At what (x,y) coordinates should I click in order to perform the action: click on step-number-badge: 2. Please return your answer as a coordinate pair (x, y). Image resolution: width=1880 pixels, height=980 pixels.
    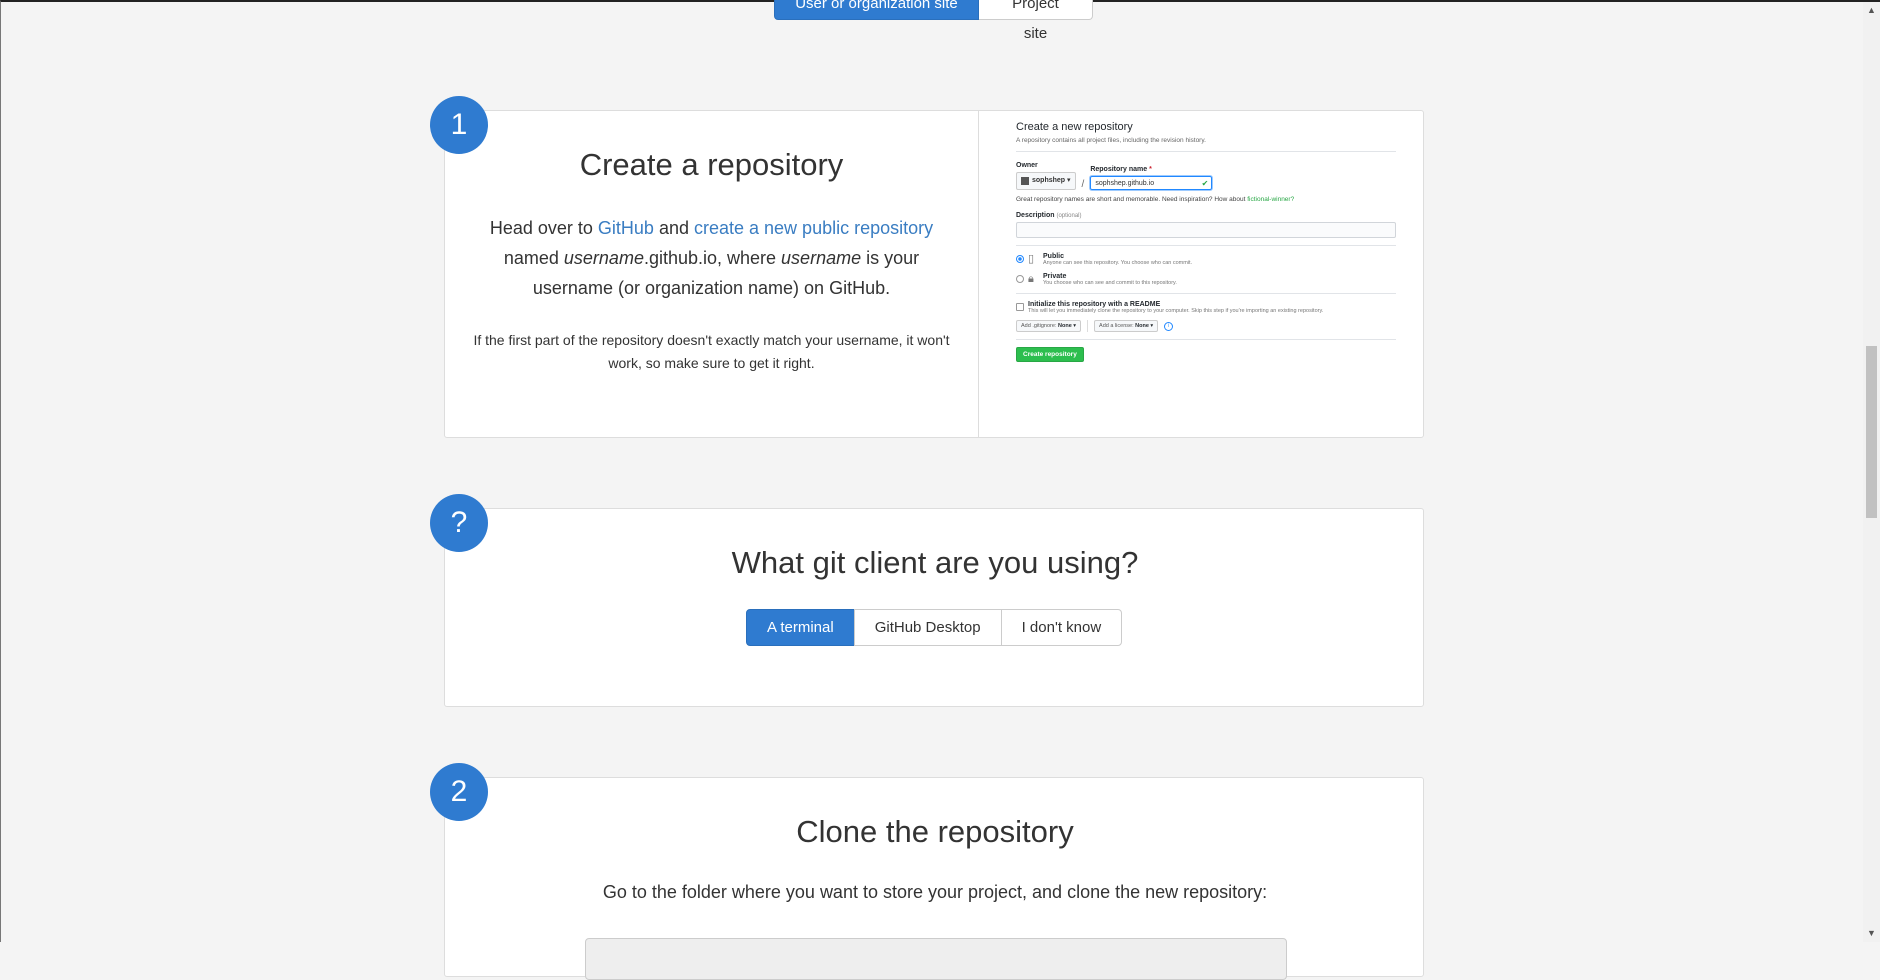
    Looking at the image, I should click on (459, 792).